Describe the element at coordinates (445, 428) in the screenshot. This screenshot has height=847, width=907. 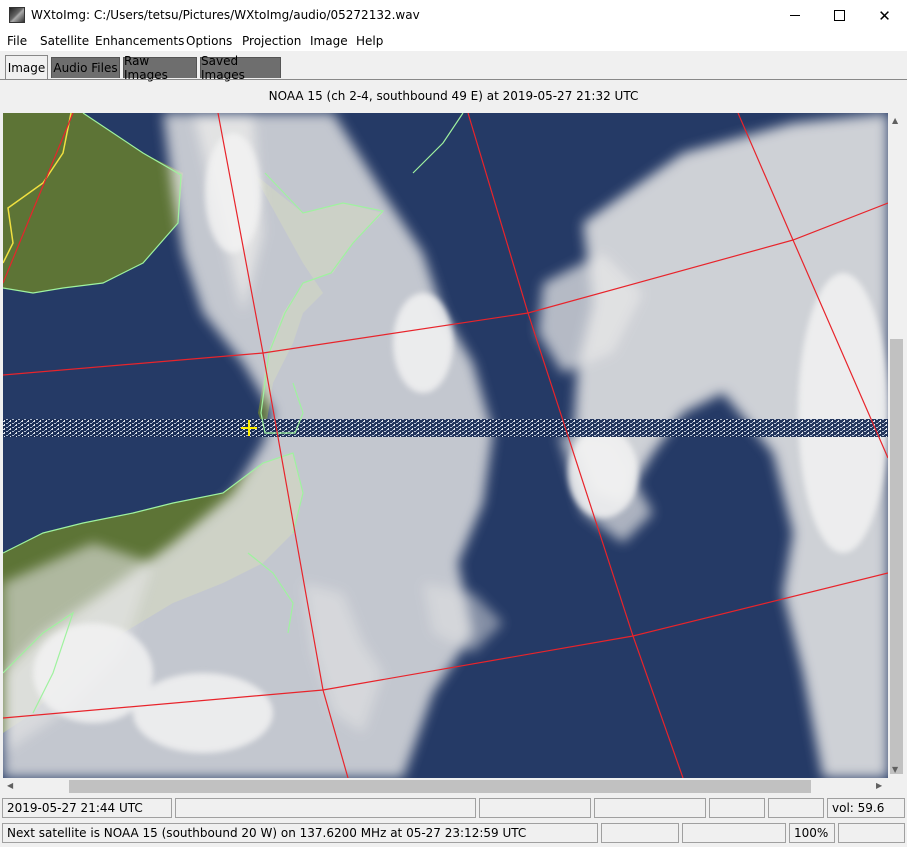
I see `signal-noise-band` at that location.